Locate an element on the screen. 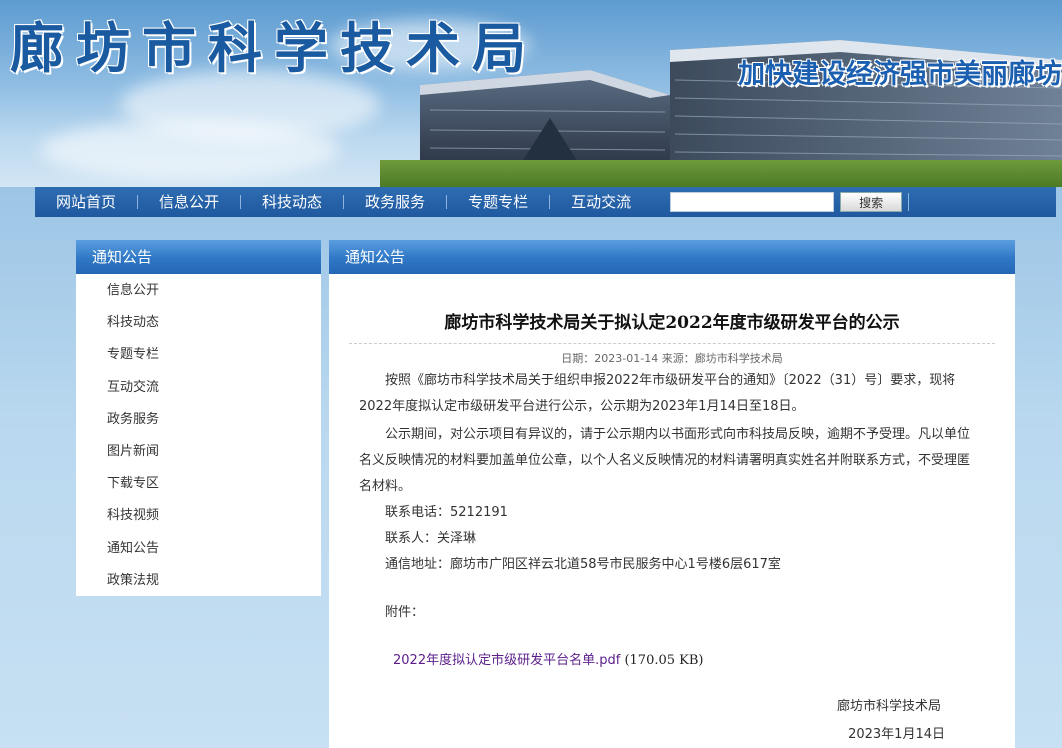 The image size is (1062, 748). contact-person: 联系人：关泽琳 is located at coordinates (431, 538).